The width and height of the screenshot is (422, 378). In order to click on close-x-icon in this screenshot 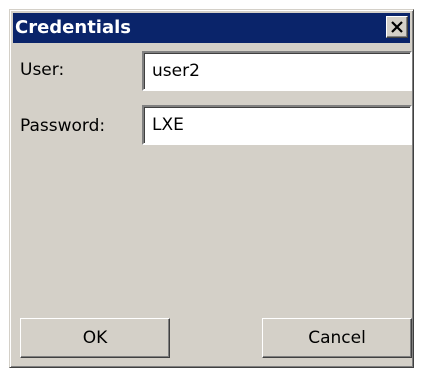, I will do `click(397, 27)`.